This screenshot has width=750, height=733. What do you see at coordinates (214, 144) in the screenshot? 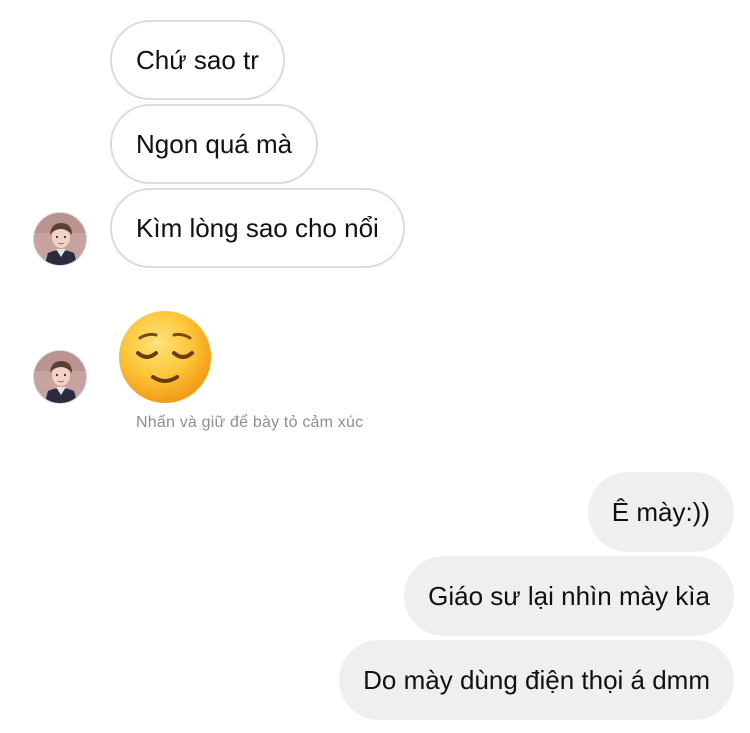
I see `incoming-message: Ngon quá mà` at bounding box center [214, 144].